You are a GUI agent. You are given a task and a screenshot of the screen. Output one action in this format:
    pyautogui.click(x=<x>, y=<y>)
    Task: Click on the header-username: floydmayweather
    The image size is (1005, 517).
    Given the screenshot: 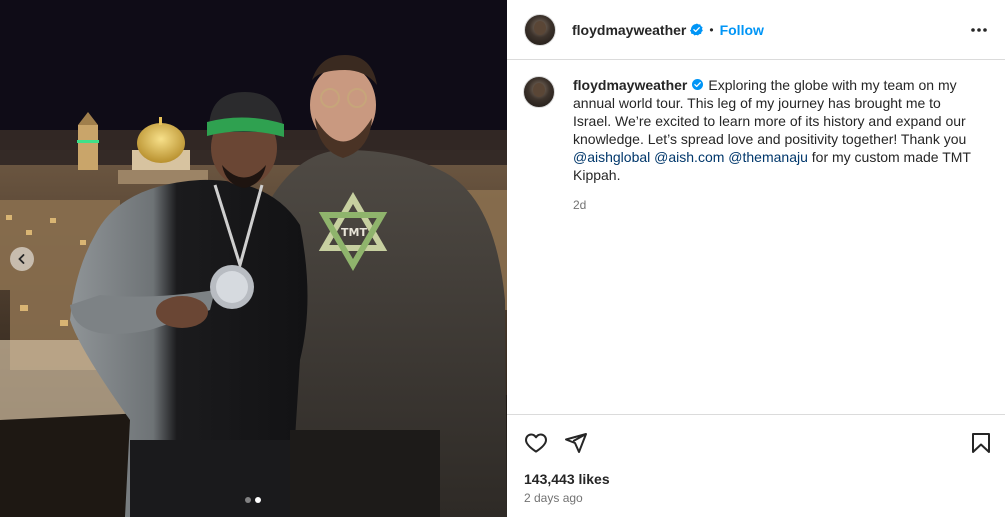 What is the action you would take?
    pyautogui.click(x=629, y=30)
    